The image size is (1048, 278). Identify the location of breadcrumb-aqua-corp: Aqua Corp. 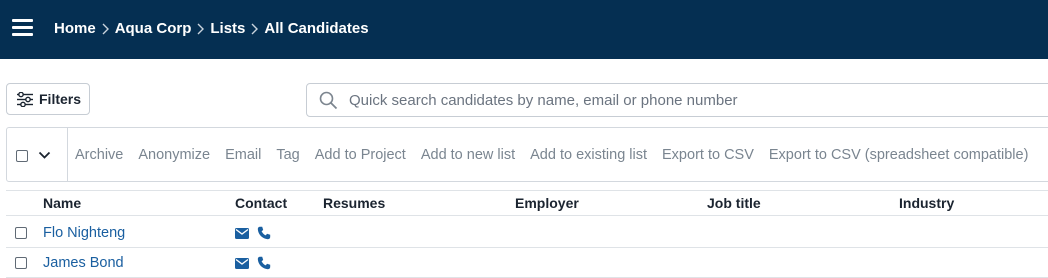
(153, 28).